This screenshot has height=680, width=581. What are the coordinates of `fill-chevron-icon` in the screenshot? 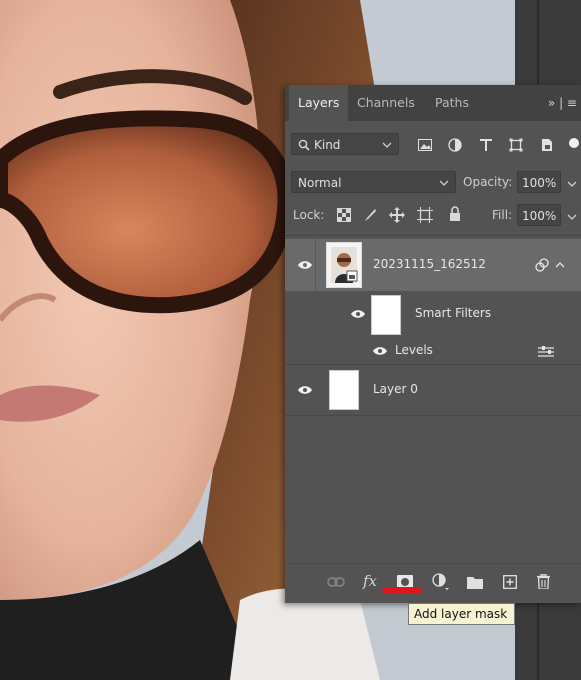 It's located at (572, 217).